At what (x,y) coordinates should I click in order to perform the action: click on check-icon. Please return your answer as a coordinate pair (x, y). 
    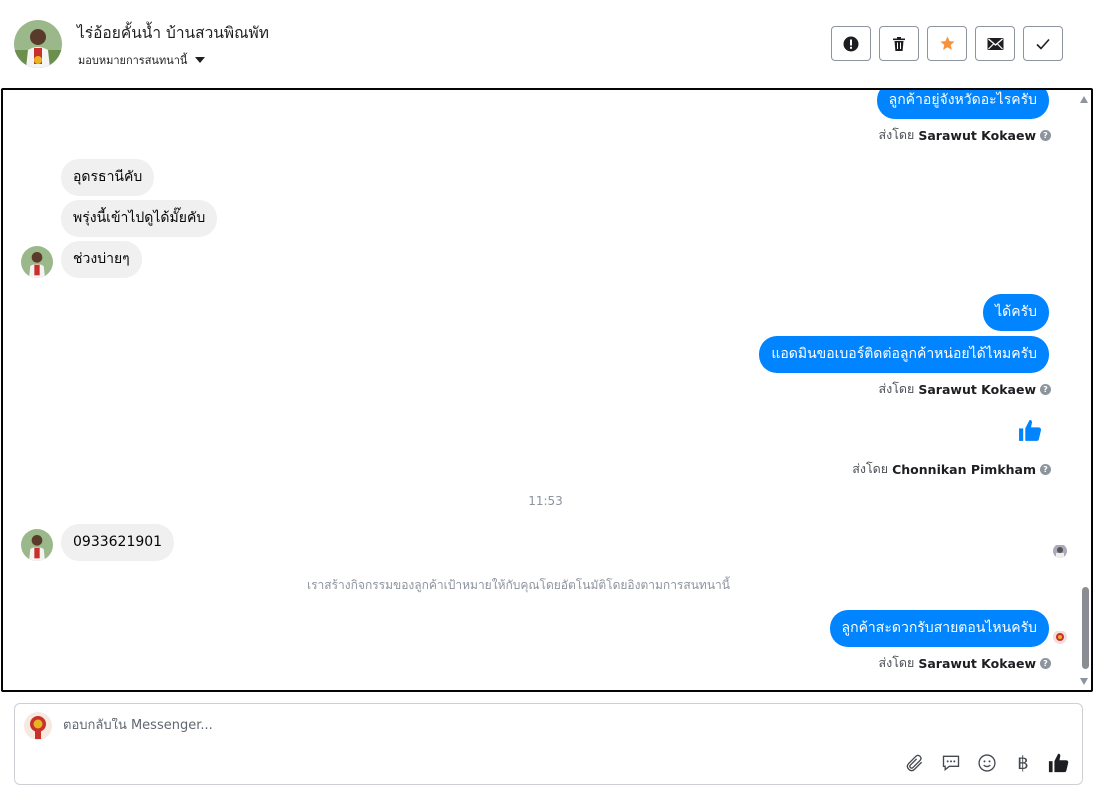
    Looking at the image, I should click on (1043, 44).